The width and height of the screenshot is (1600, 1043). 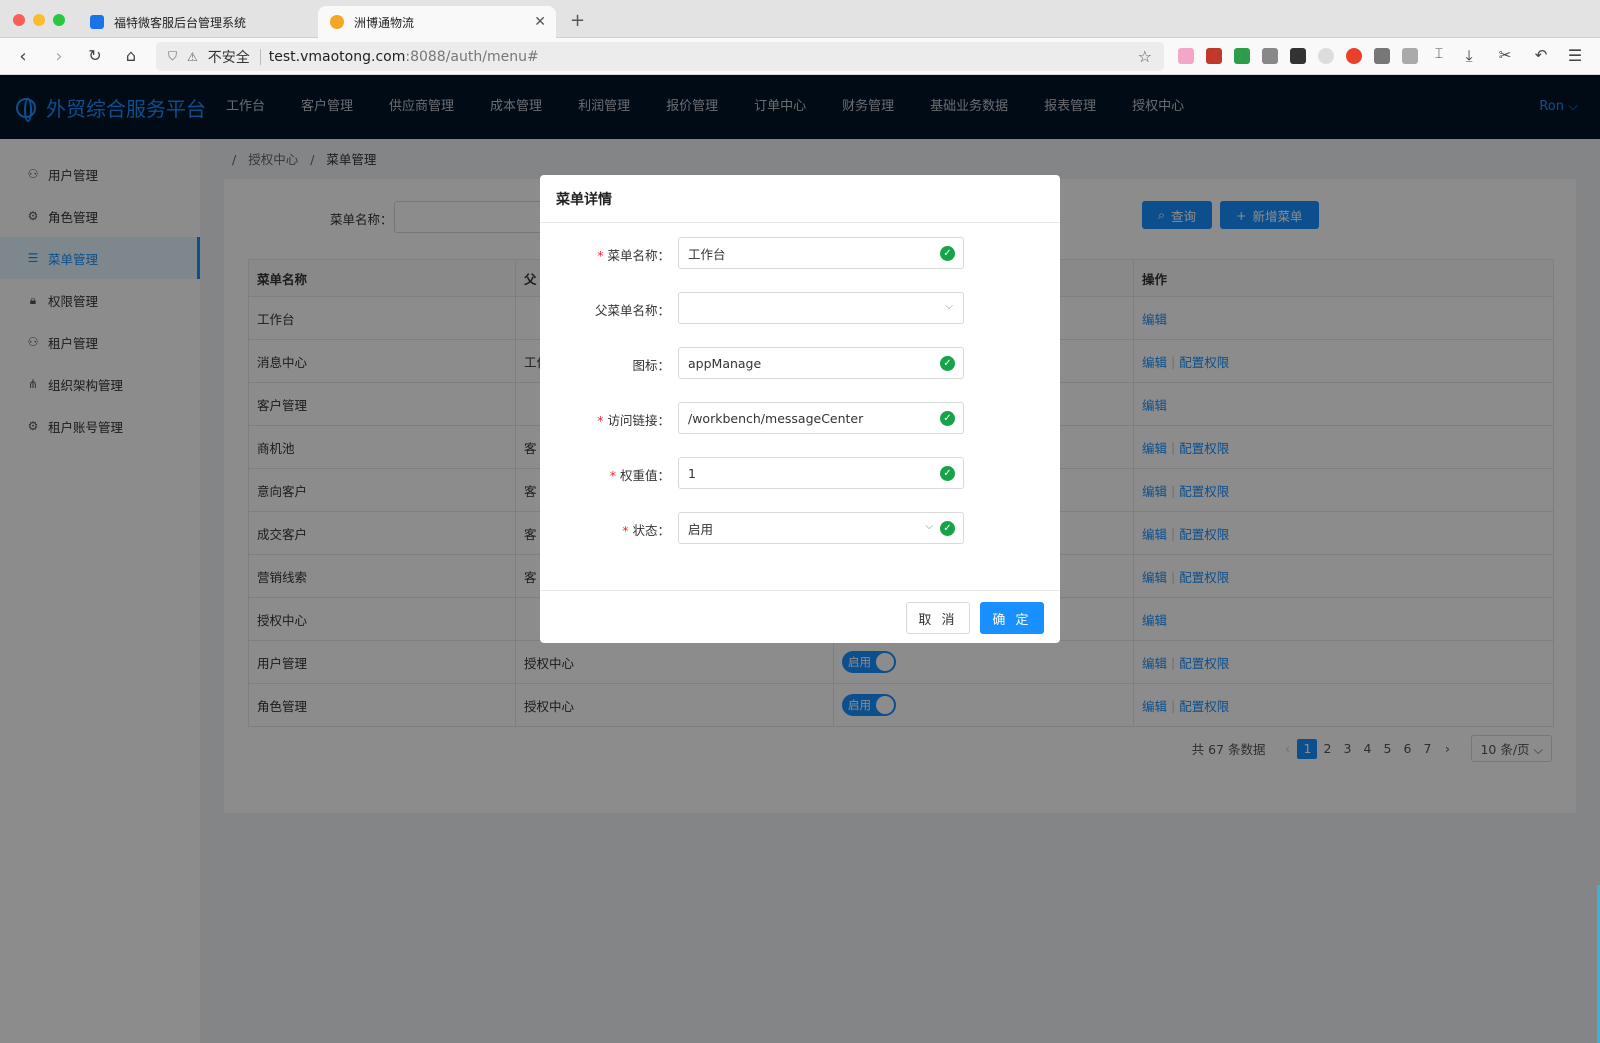 I want to click on modal-title: 菜单详情, so click(x=800, y=199).